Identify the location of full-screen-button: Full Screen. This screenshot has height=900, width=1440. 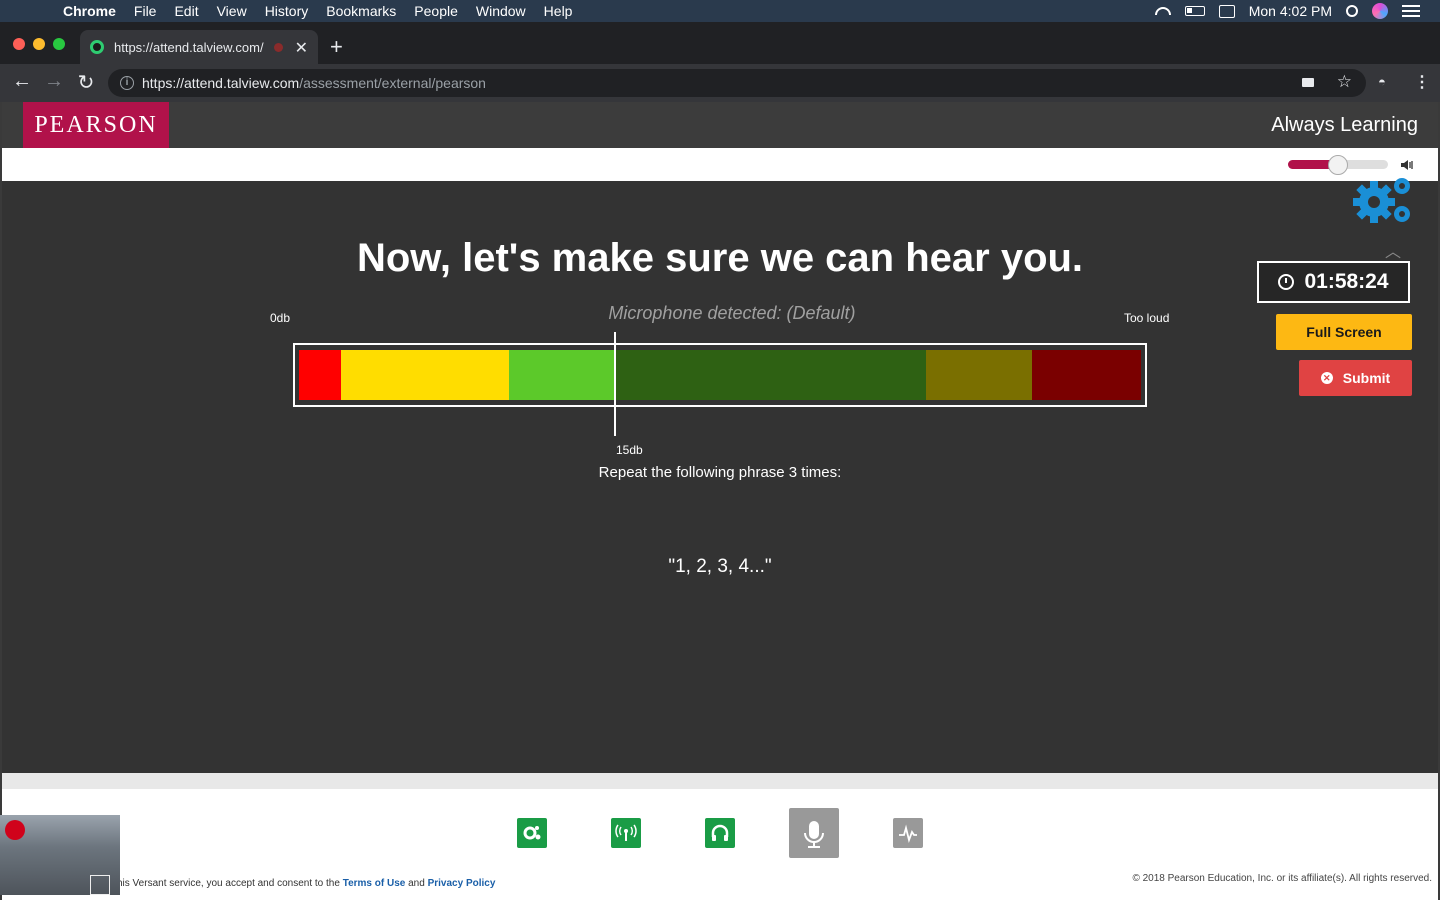
(1344, 332).